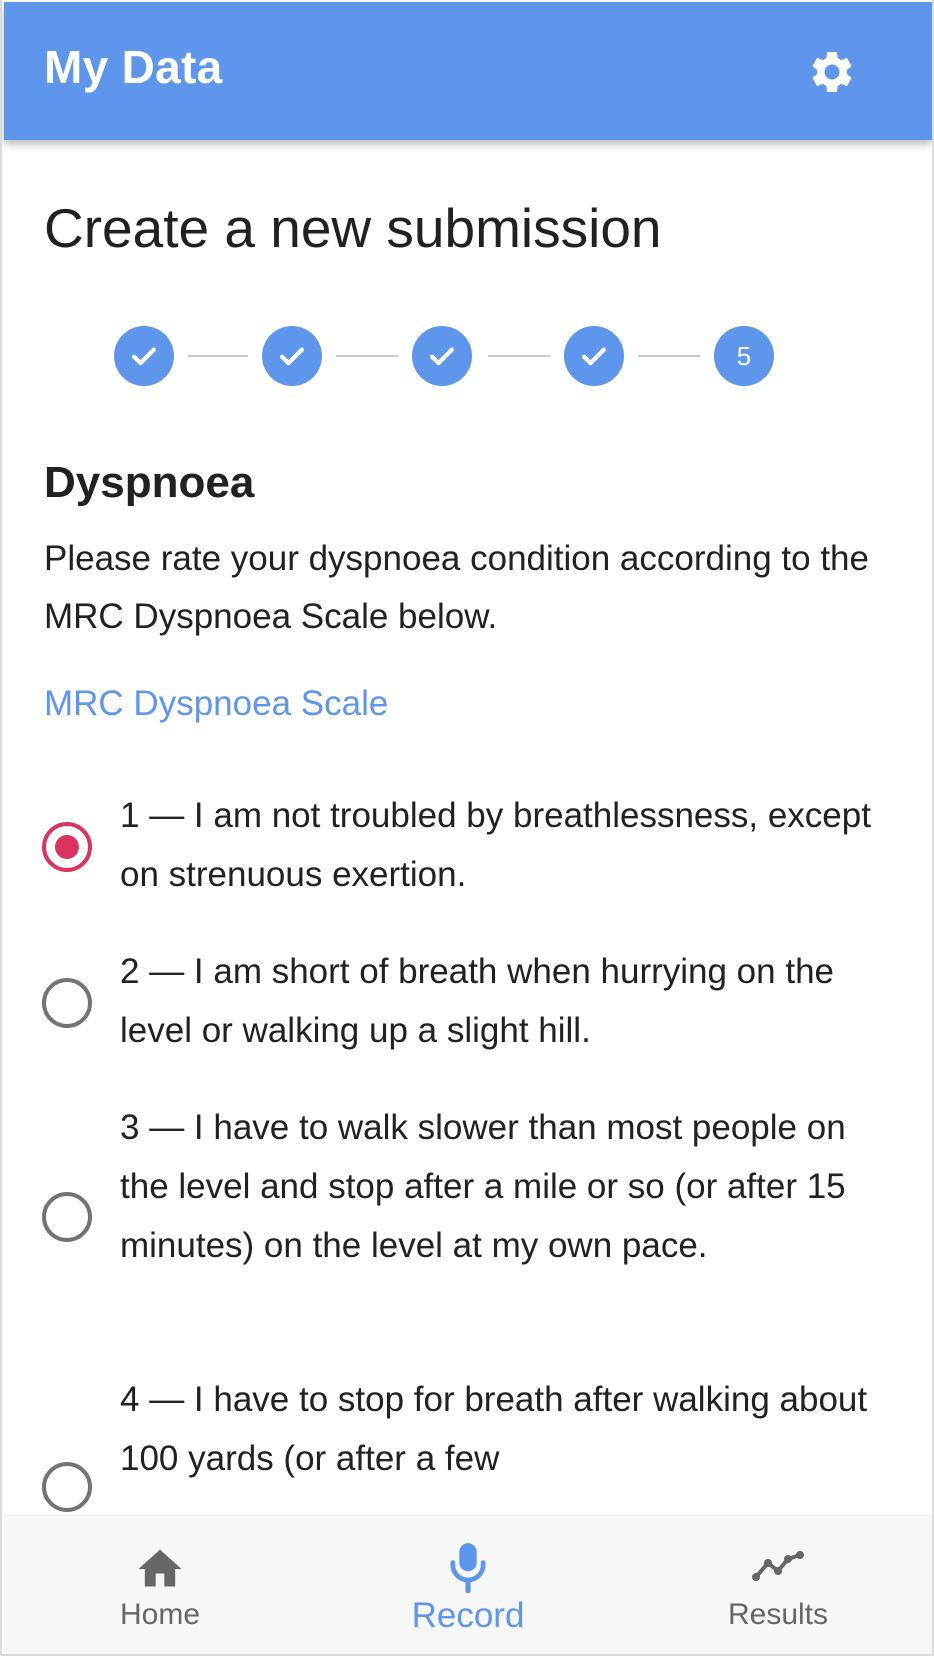 The image size is (934, 1656). I want to click on step-1-complete, so click(144, 356).